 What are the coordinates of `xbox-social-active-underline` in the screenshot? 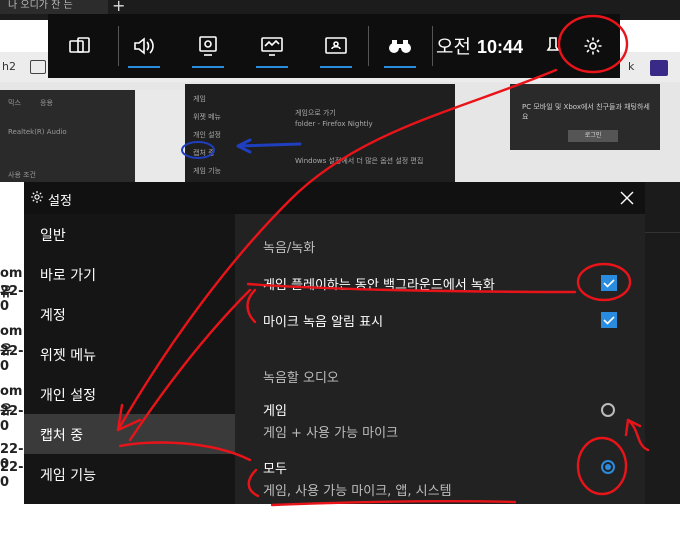 It's located at (336, 67).